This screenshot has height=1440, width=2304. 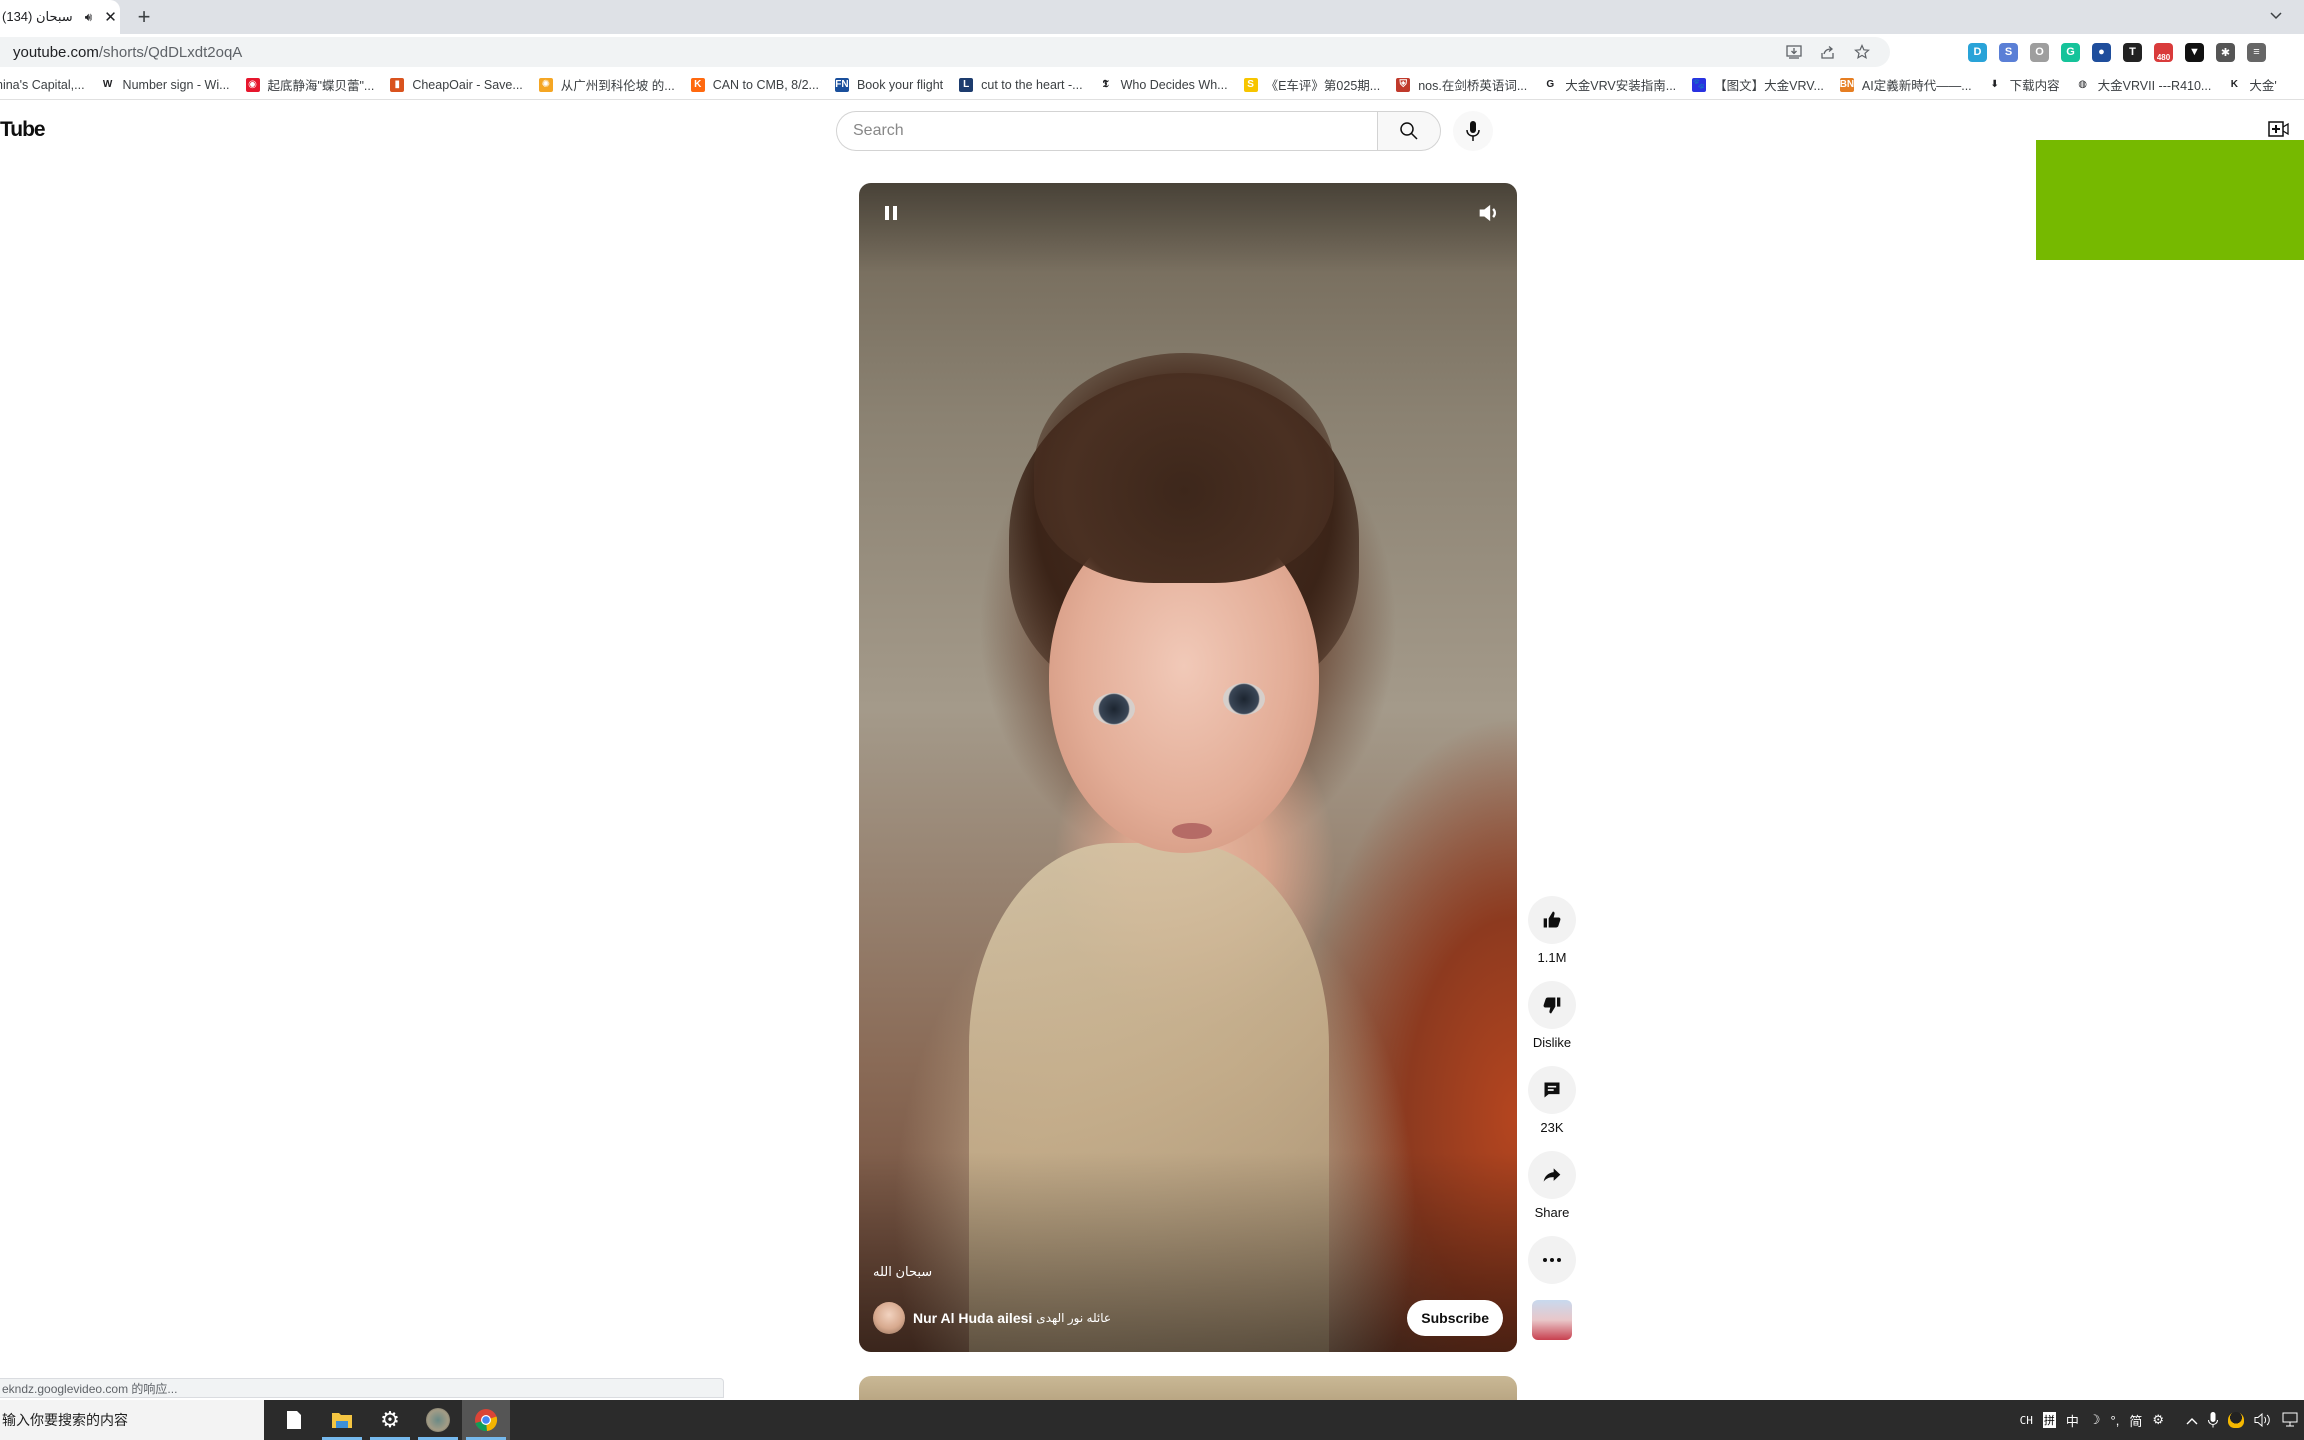 I want to click on close-icon: ✕, so click(x=110, y=17).